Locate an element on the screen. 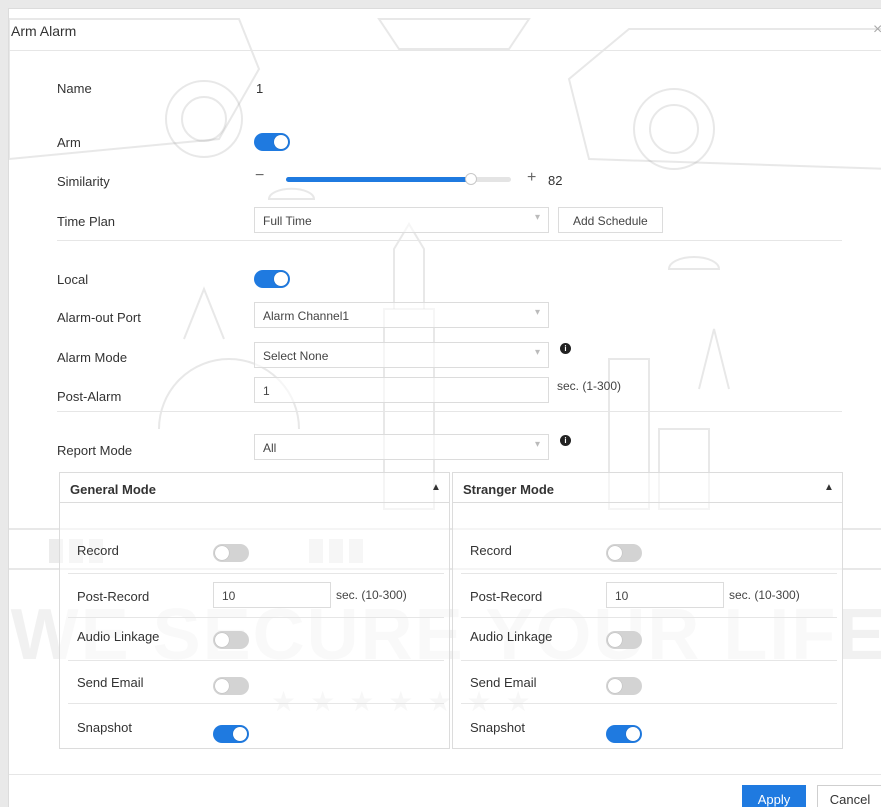 This screenshot has height=807, width=881. similarity-increase-button: + is located at coordinates (531, 178).